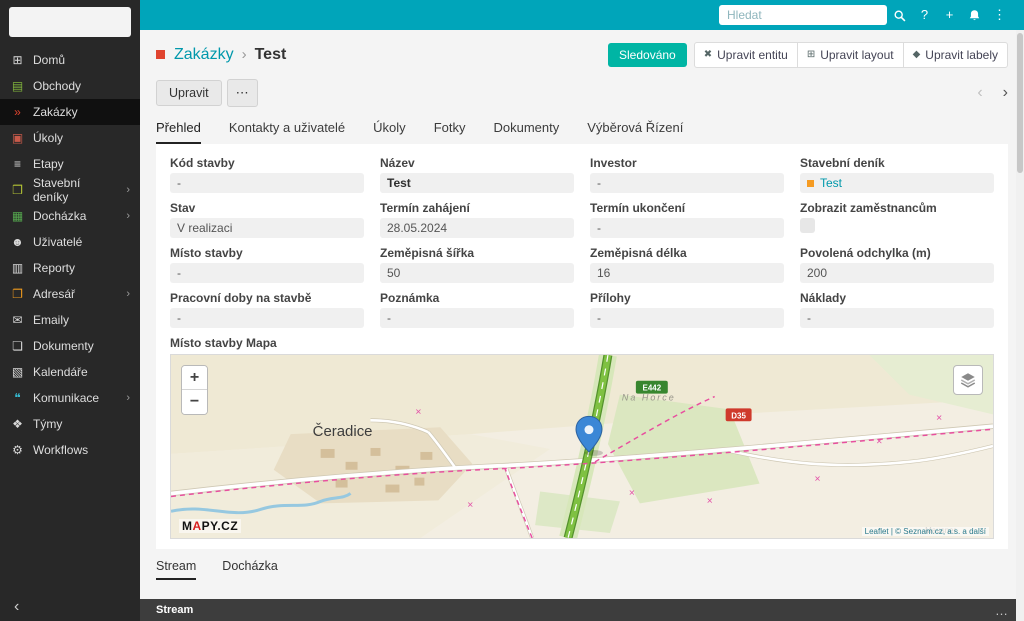 This screenshot has height=621, width=1024. I want to click on stages-icon: ≡, so click(17, 164).